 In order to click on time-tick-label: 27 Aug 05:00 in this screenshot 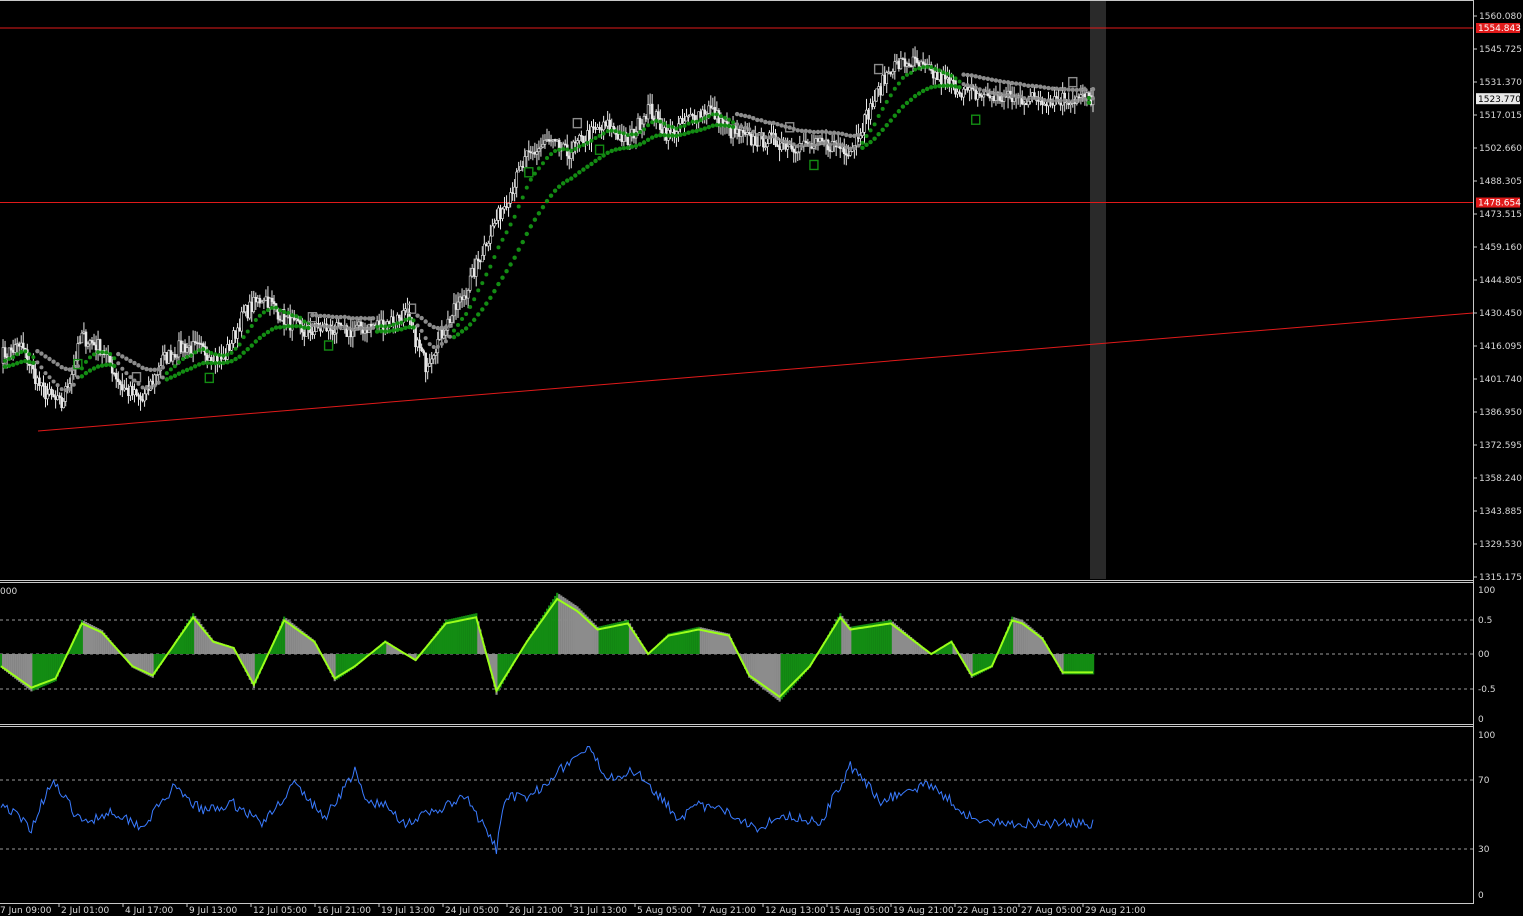, I will do `click(1051, 911)`.